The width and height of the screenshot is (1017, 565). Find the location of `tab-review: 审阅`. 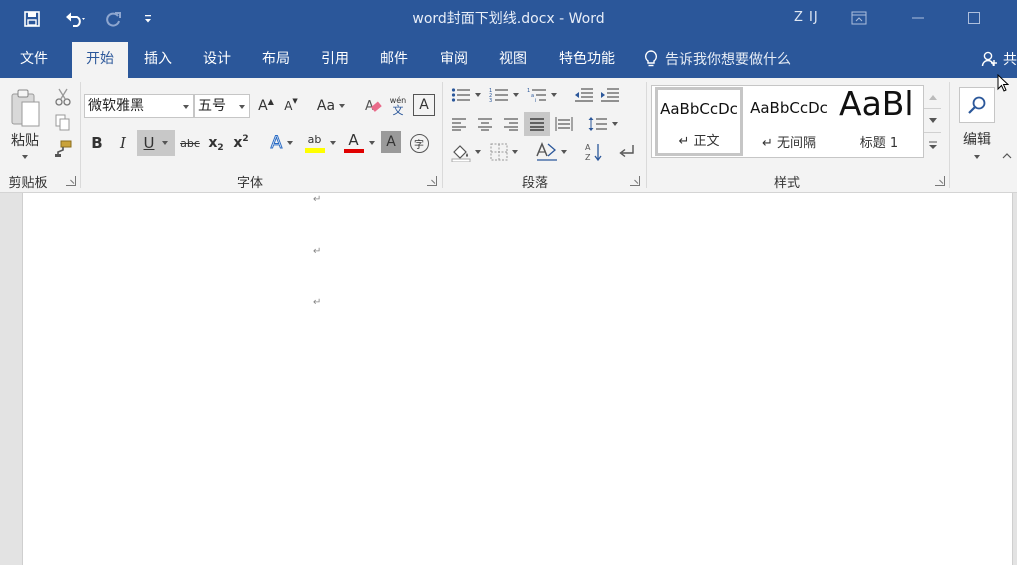

tab-review: 审阅 is located at coordinates (454, 60).